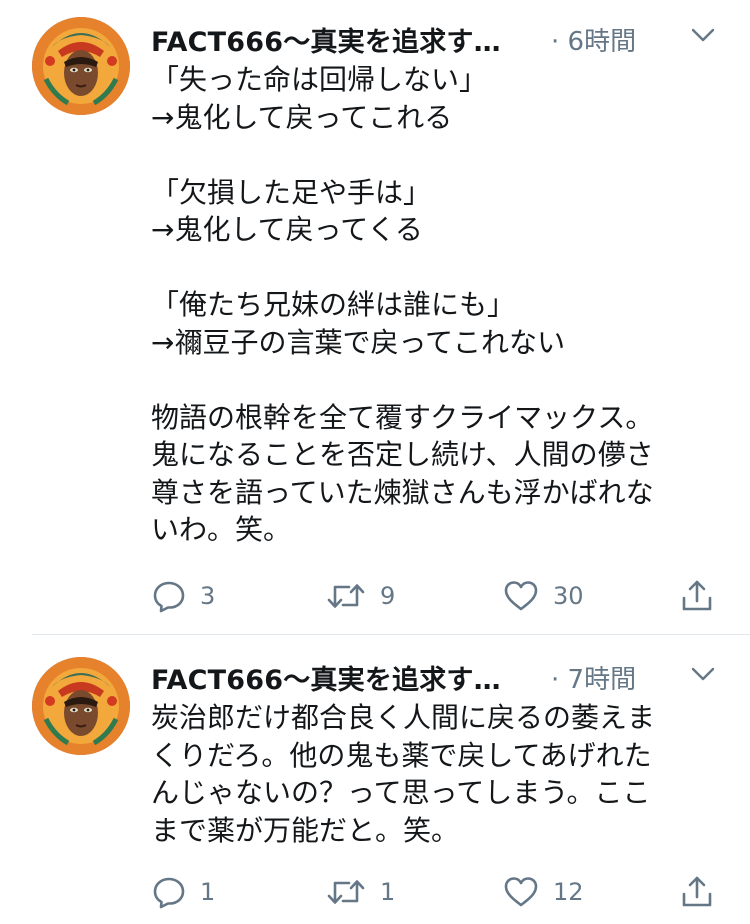  Describe the element at coordinates (568, 596) in the screenshot. I see `like-count: 30` at that location.